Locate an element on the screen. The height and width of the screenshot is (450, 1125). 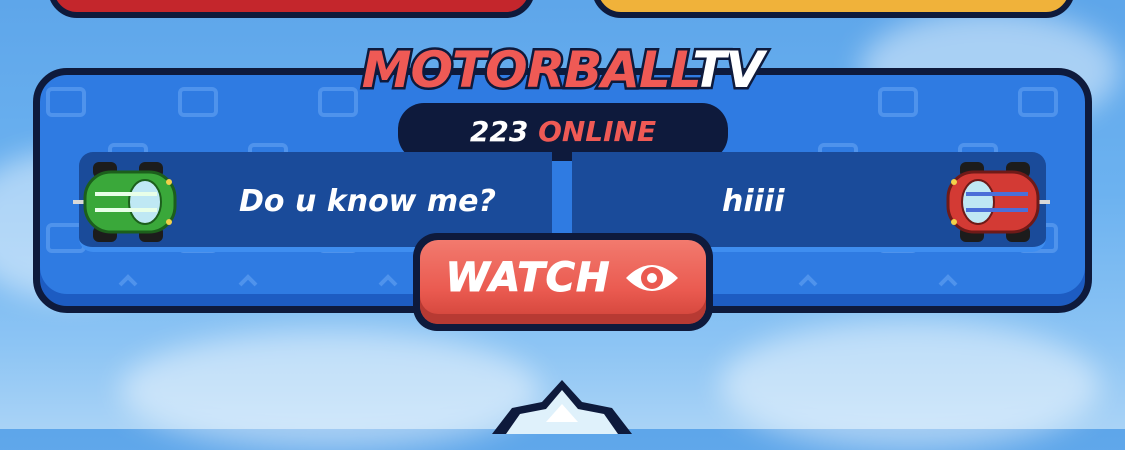
watch-label: WATCH is located at coordinates (528, 278).